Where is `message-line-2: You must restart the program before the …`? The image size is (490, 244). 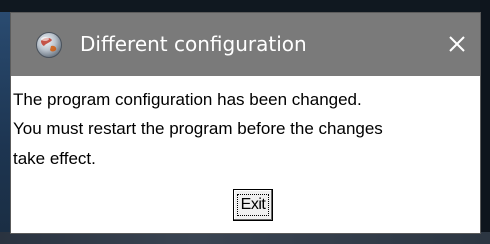 message-line-2: You must restart the program before the … is located at coordinates (198, 128).